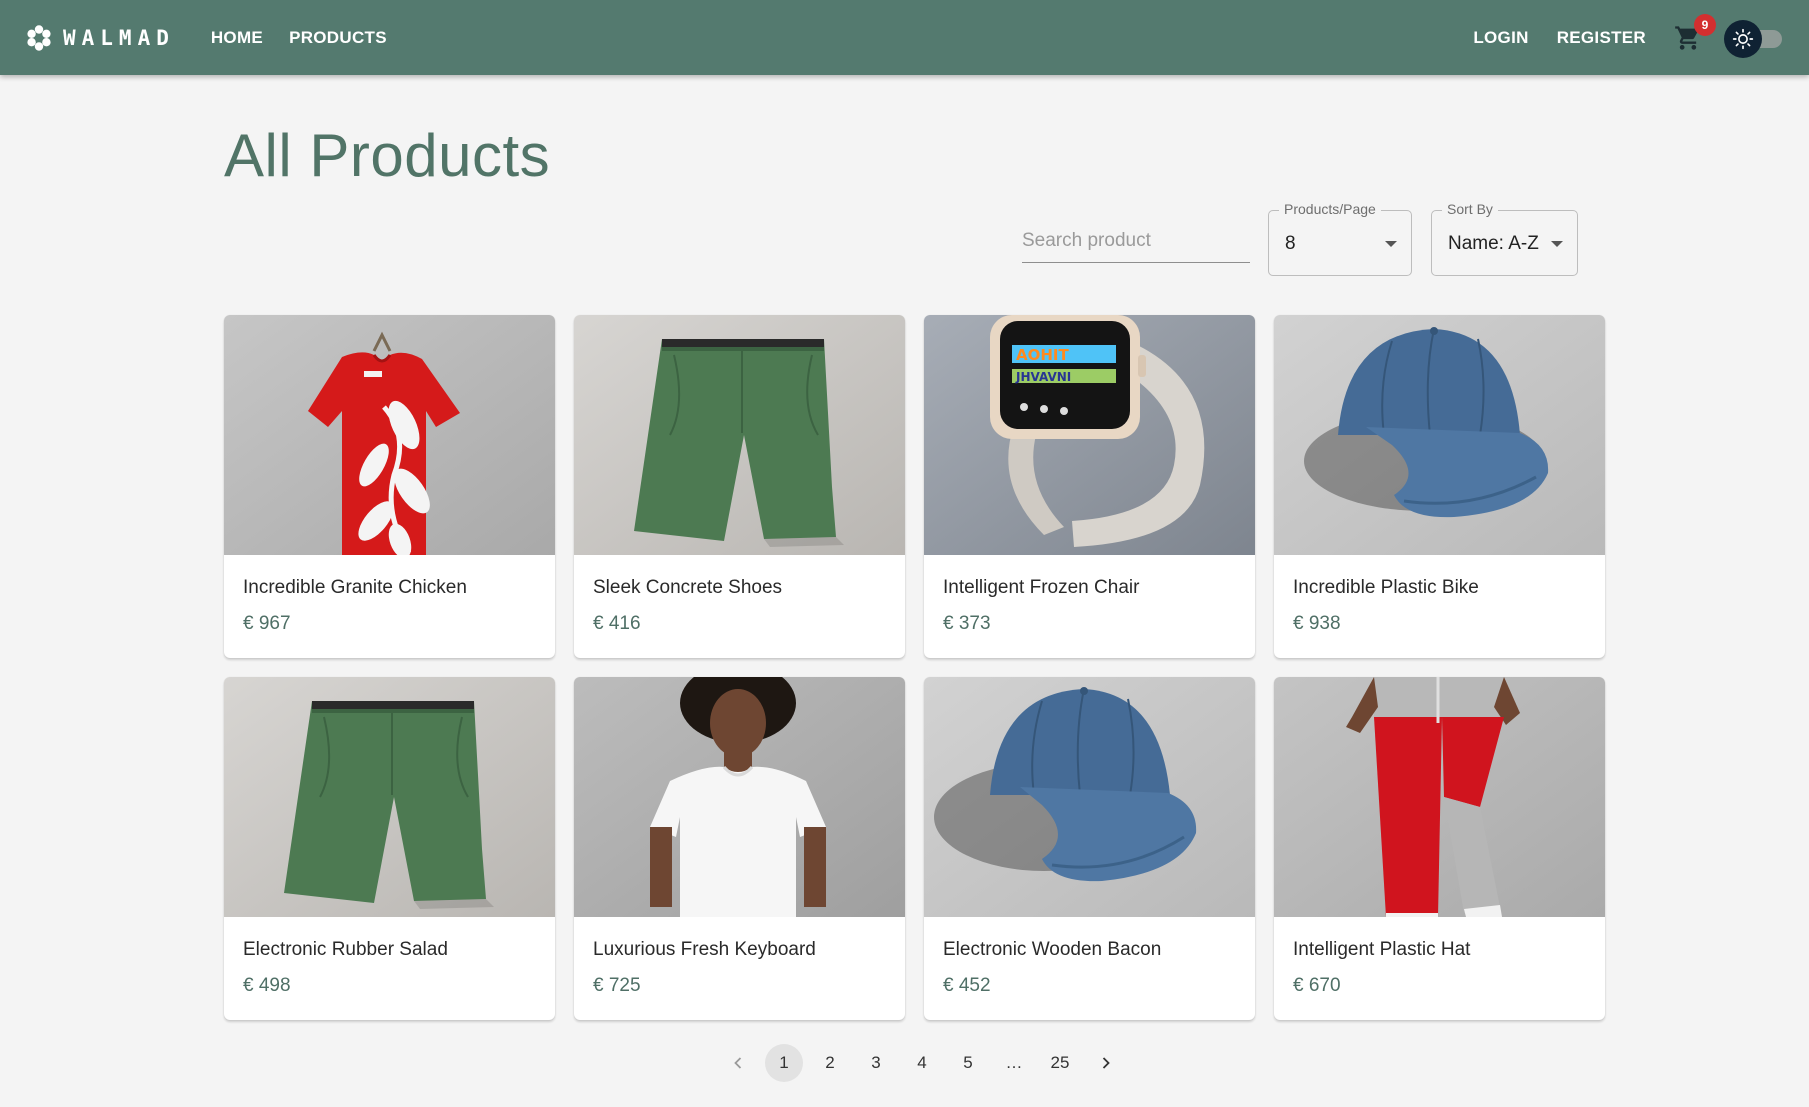 The height and width of the screenshot is (1107, 1809). What do you see at coordinates (1470, 209) in the screenshot?
I see `sort-by-label: Sort By` at bounding box center [1470, 209].